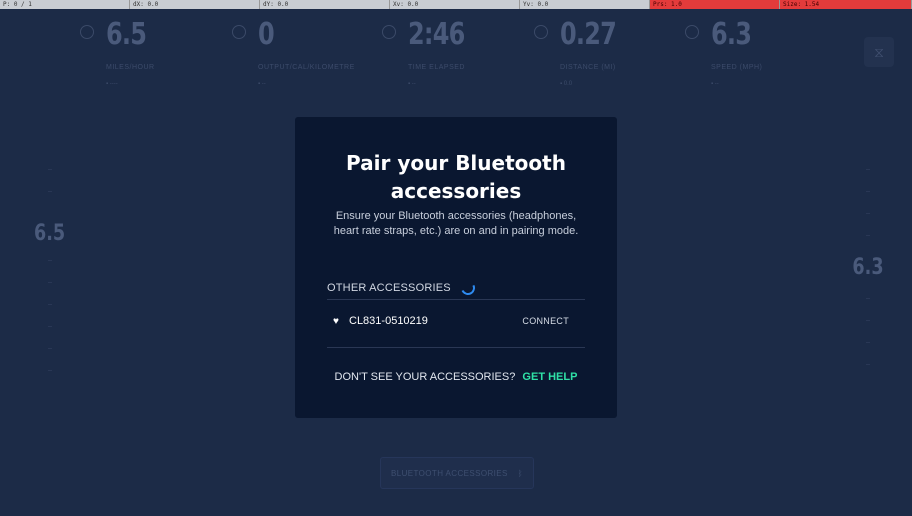 This screenshot has width=912, height=516. Describe the element at coordinates (545, 321) in the screenshot. I see `connect-button: CONNECT` at that location.